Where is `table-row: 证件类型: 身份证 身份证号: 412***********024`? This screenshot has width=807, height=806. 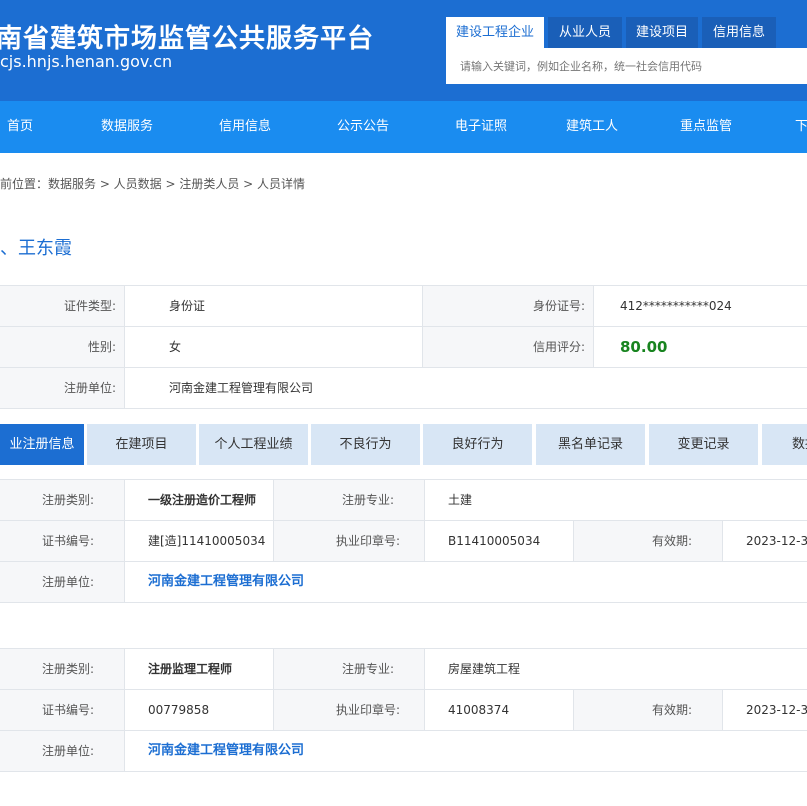 table-row: 证件类型: 身份证 身份证号: 412***********024 is located at coordinates (403, 306).